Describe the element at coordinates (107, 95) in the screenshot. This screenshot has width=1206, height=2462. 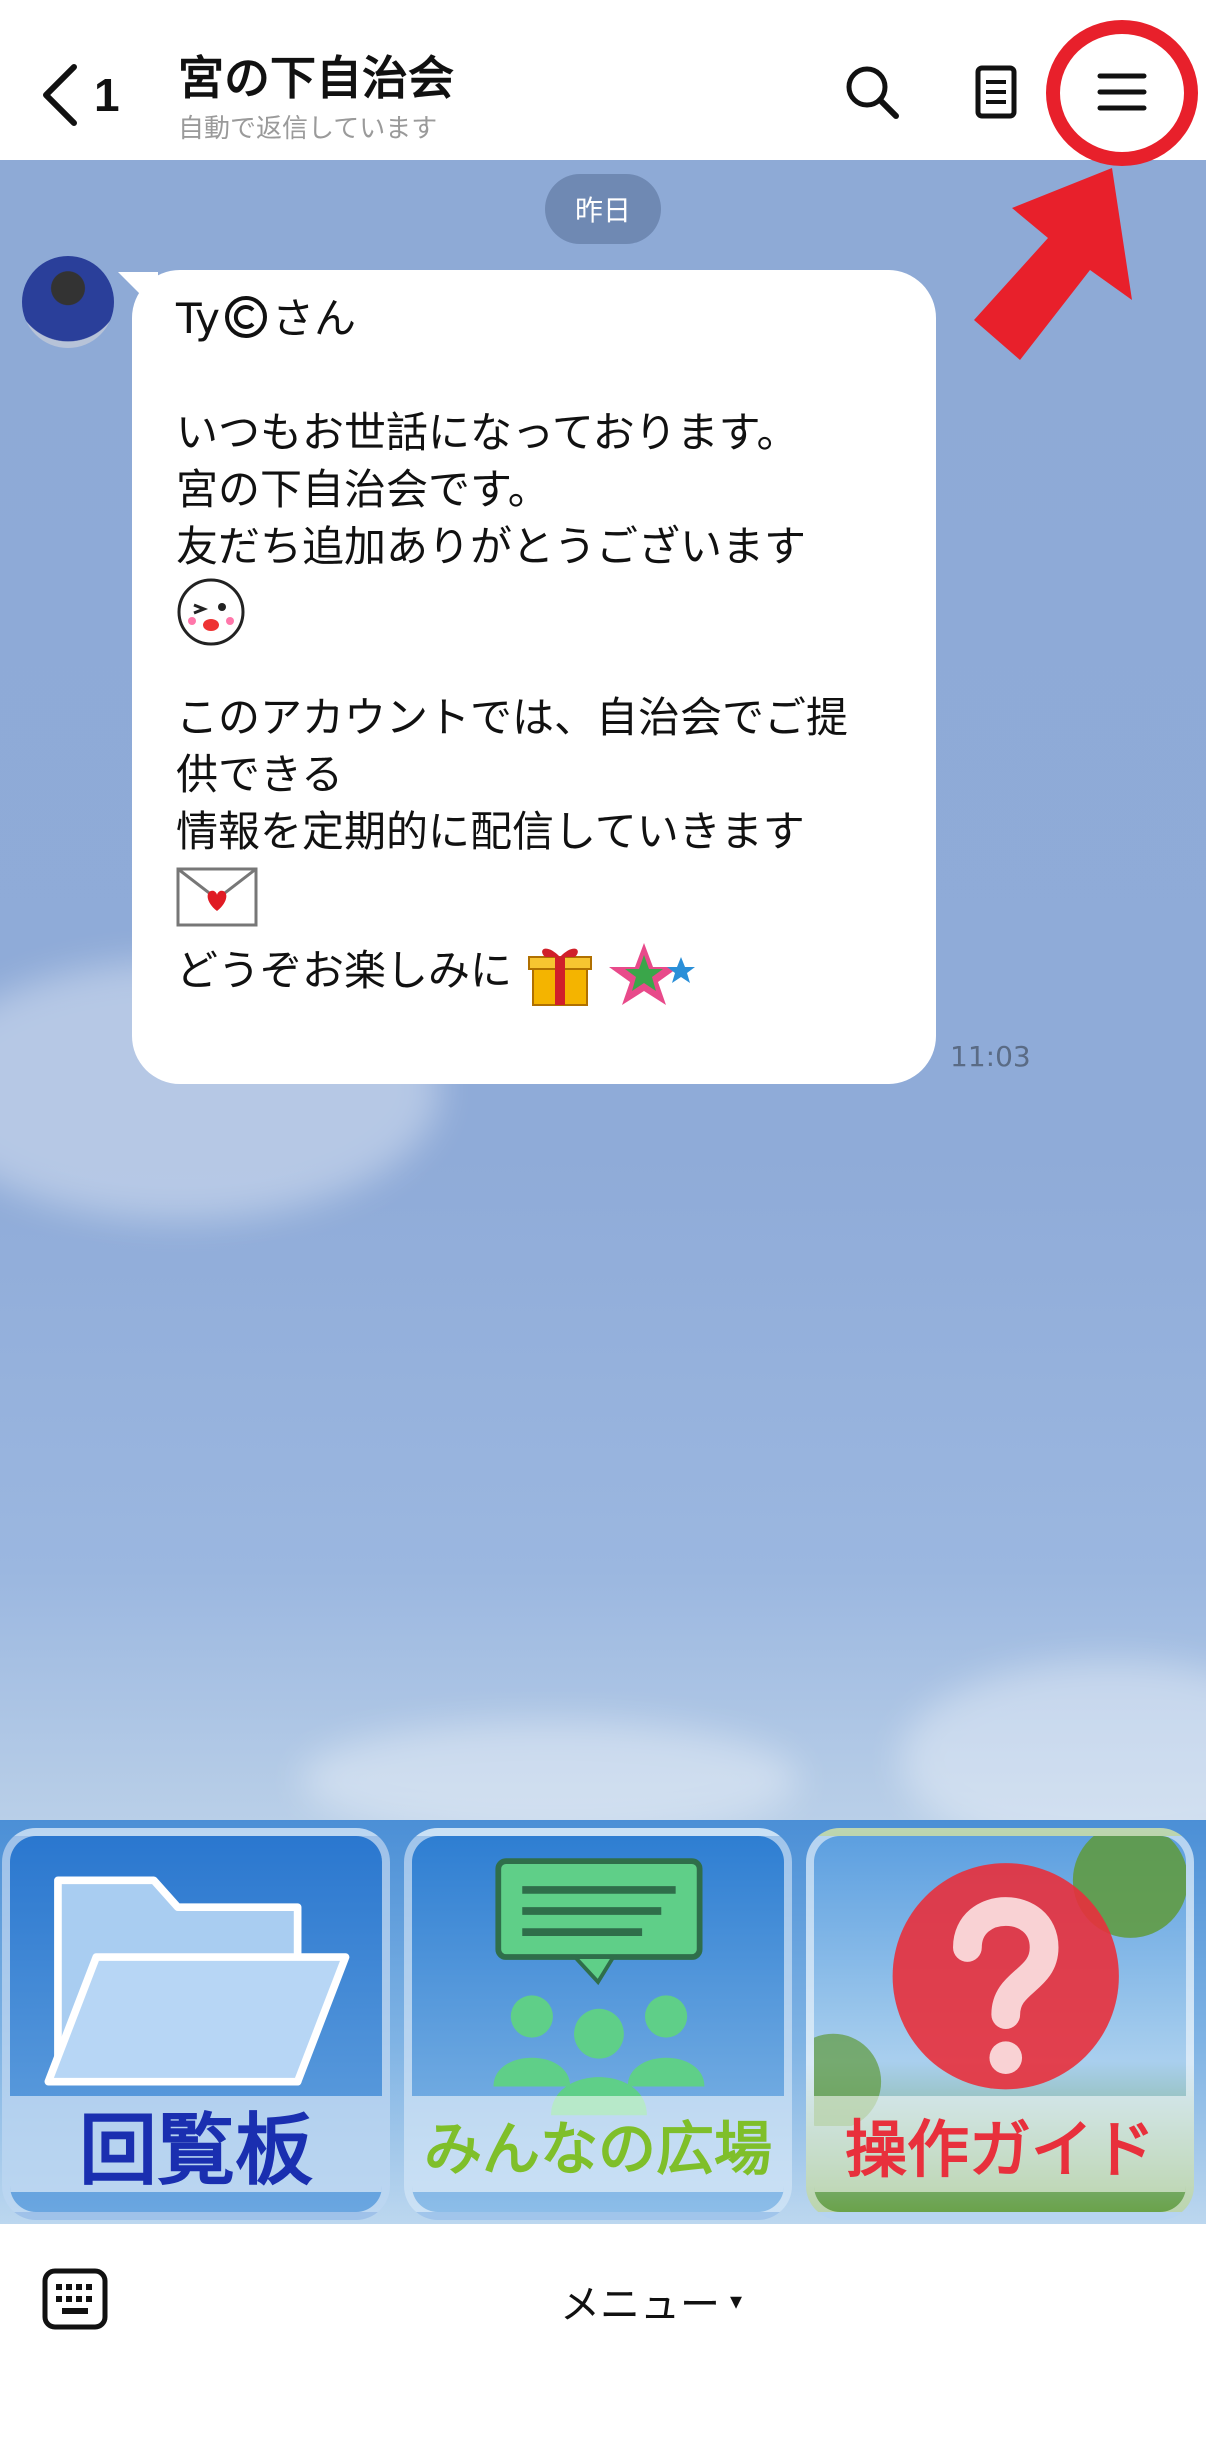
I see `unread-count: 1` at that location.